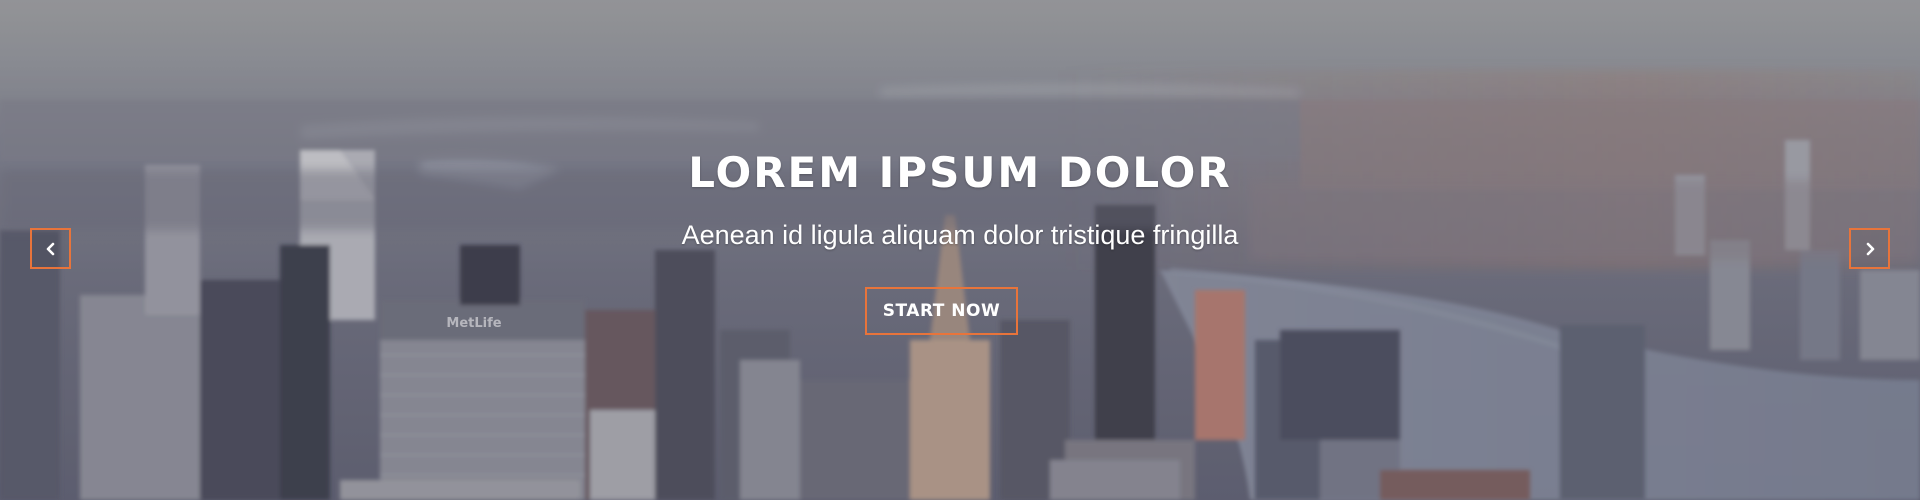 This screenshot has height=500, width=1920. I want to click on chevron-left-icon, so click(50, 248).